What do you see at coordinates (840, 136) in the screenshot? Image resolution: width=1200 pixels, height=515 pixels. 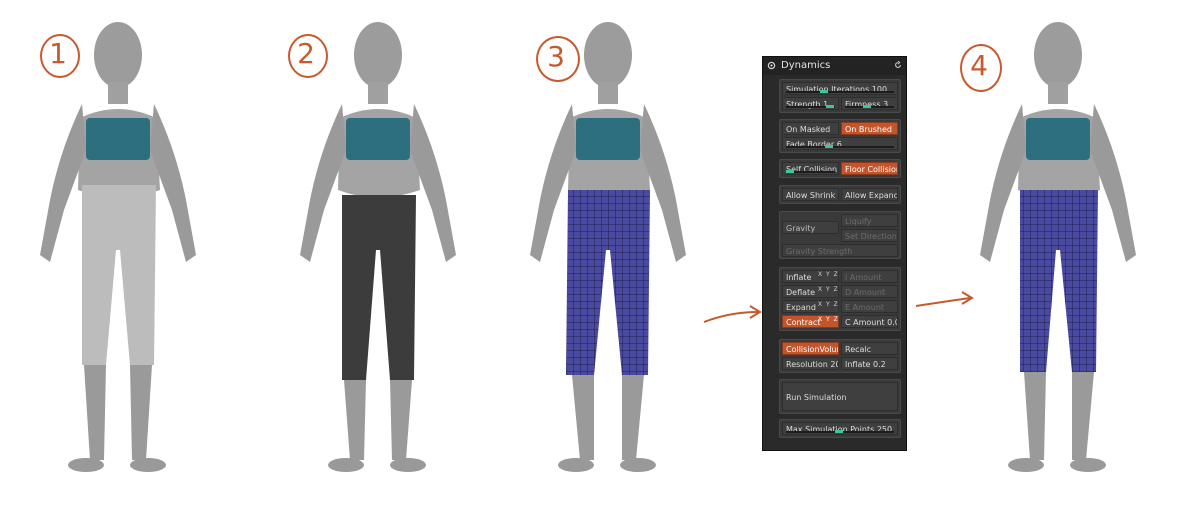 I see `group-masking: On Masked On Brushed Fade Border 6` at bounding box center [840, 136].